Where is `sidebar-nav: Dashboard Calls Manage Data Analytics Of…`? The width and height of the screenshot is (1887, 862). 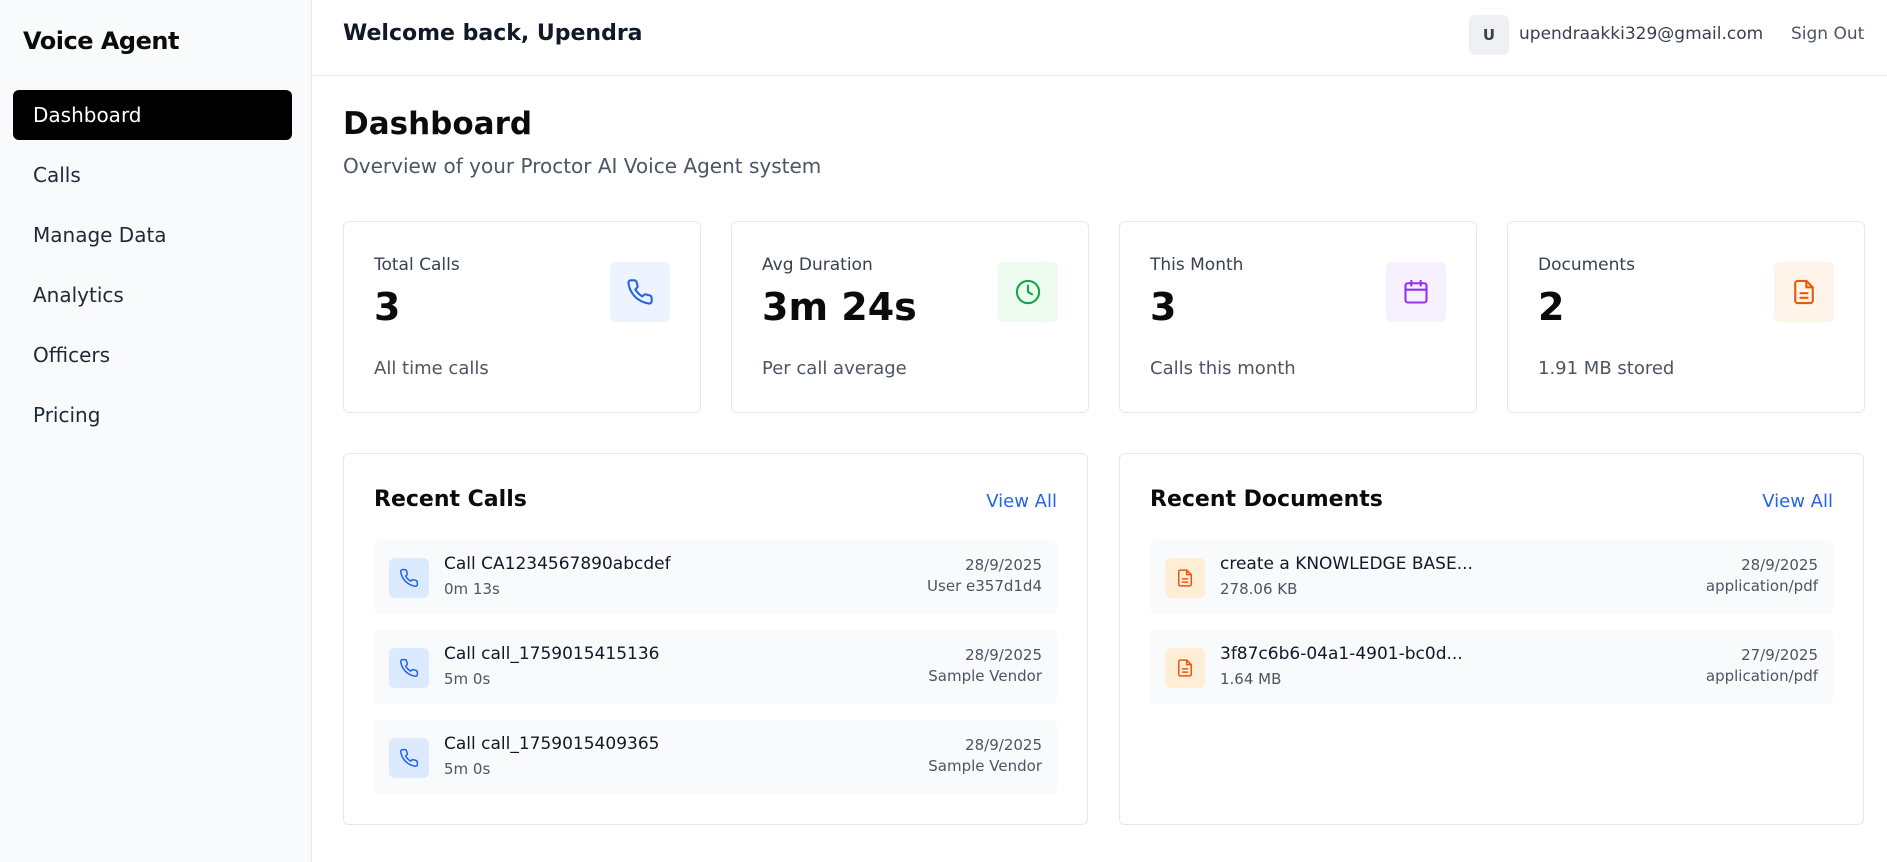 sidebar-nav: Dashboard Calls Manage Data Analytics Of… is located at coordinates (152, 270).